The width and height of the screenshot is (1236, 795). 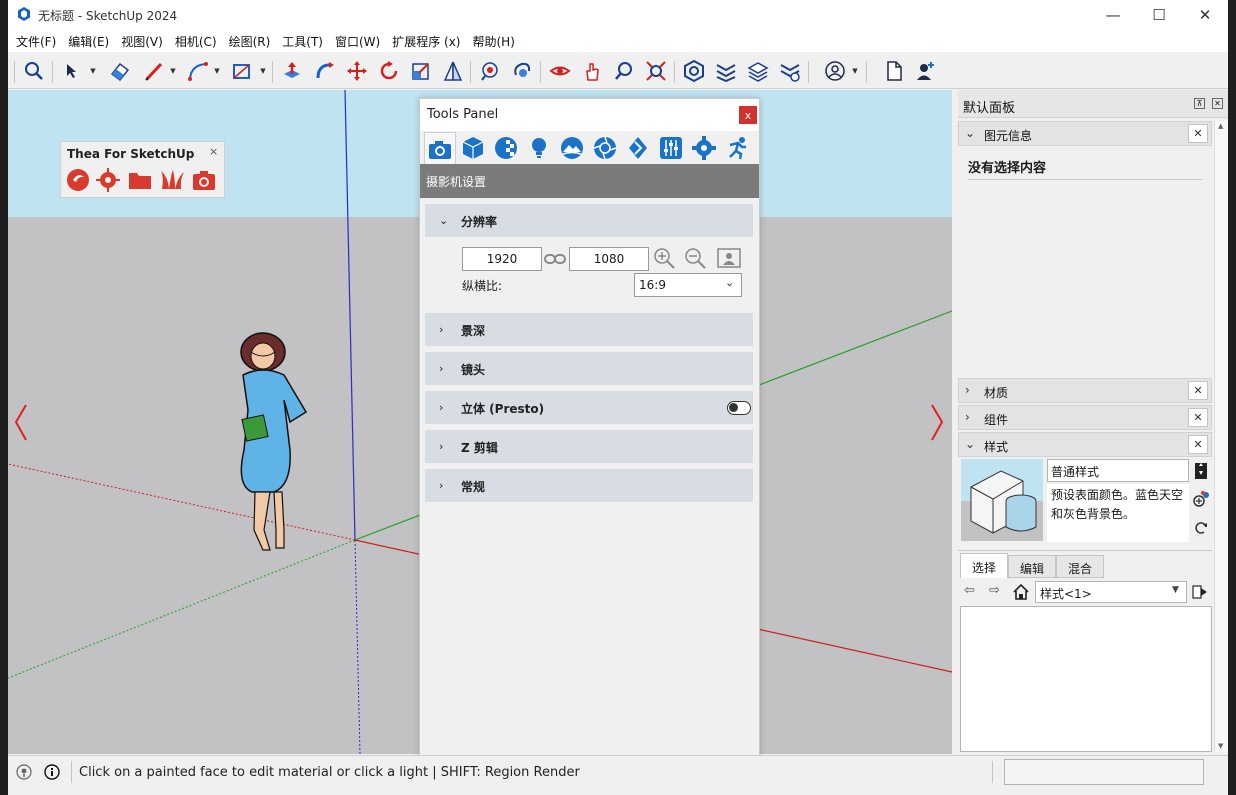 What do you see at coordinates (589, 329) in the screenshot?
I see `depth-of-field-accordion: › 景深` at bounding box center [589, 329].